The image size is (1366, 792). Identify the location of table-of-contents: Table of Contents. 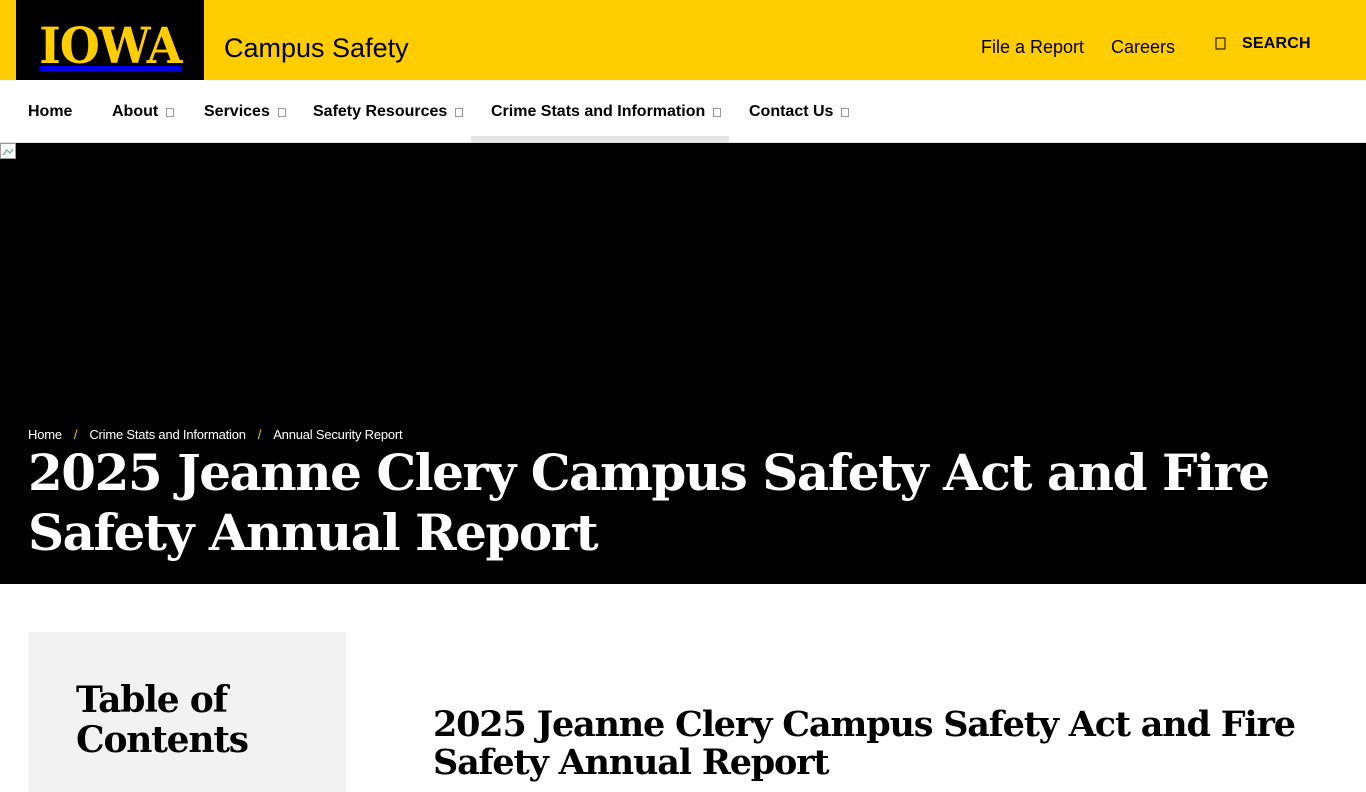
(187, 712).